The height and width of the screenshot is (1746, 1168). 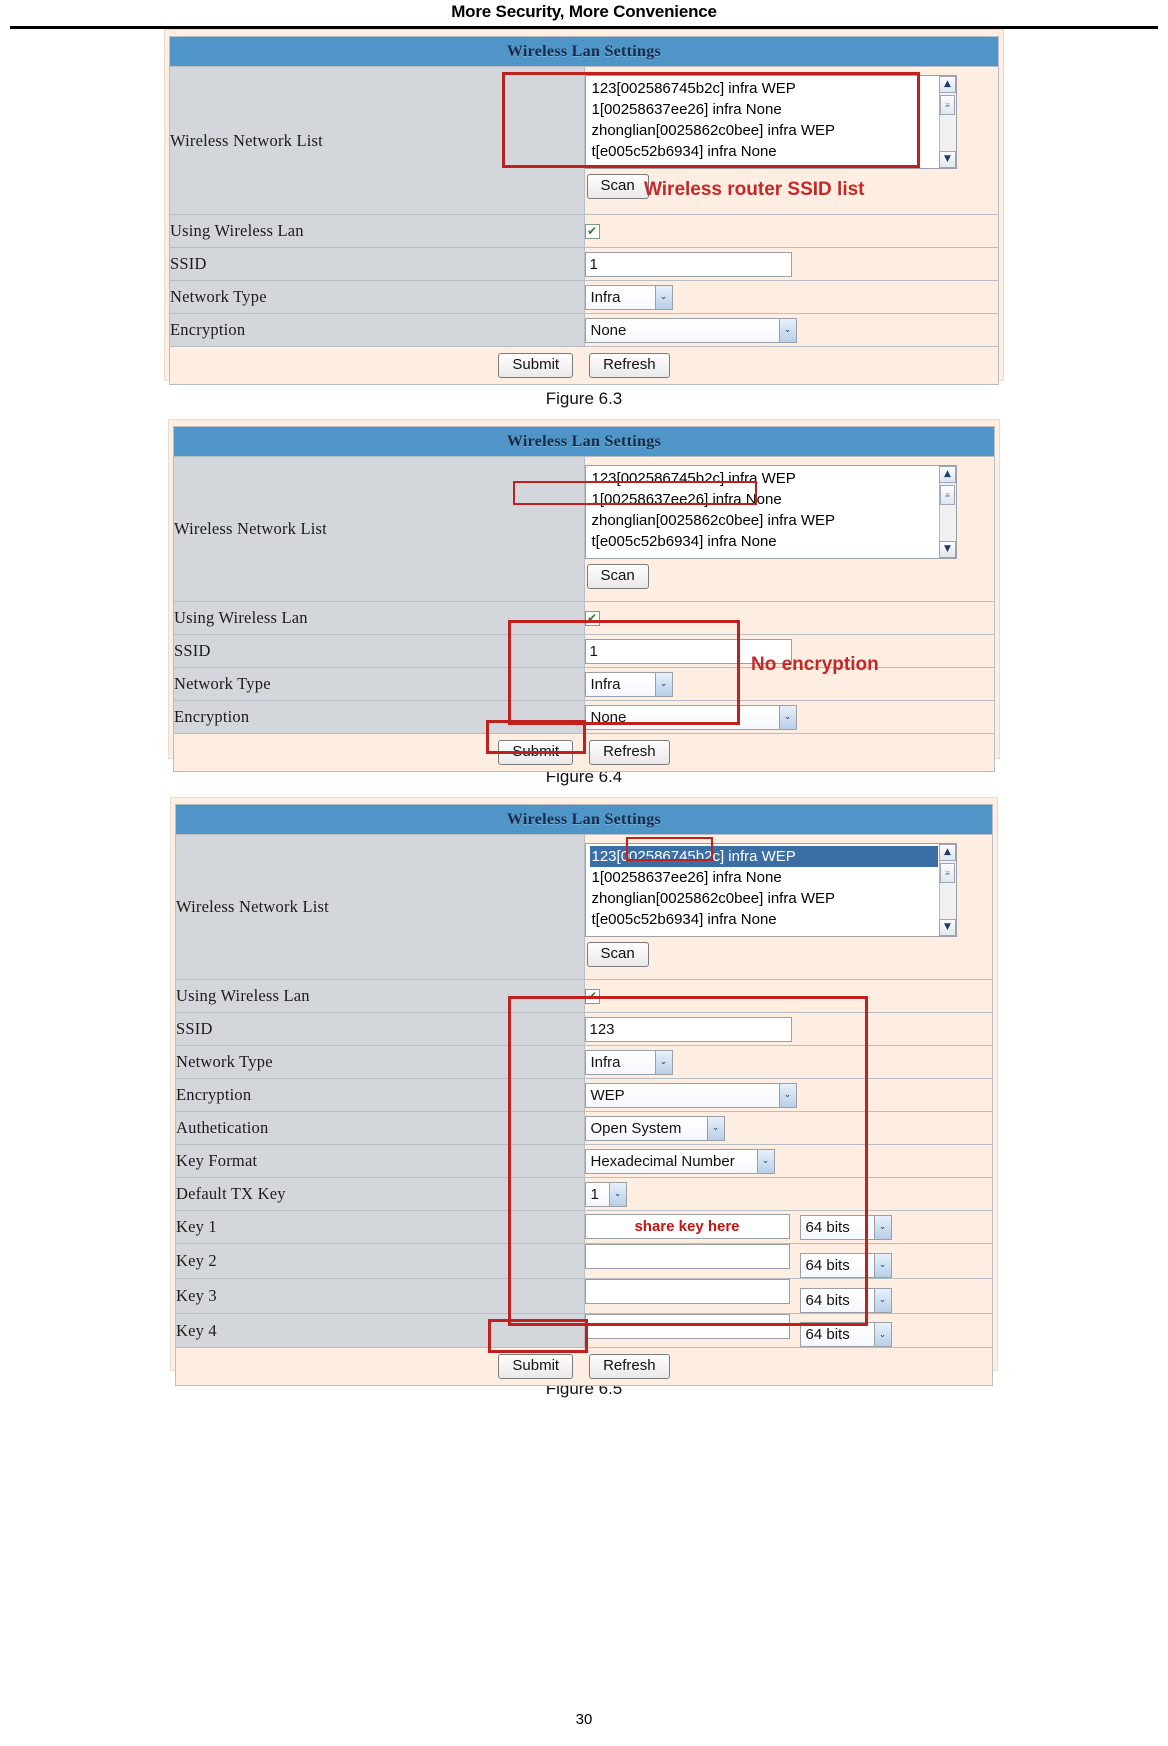 What do you see at coordinates (688, 1029) in the screenshot?
I see `ssid-input: 123` at bounding box center [688, 1029].